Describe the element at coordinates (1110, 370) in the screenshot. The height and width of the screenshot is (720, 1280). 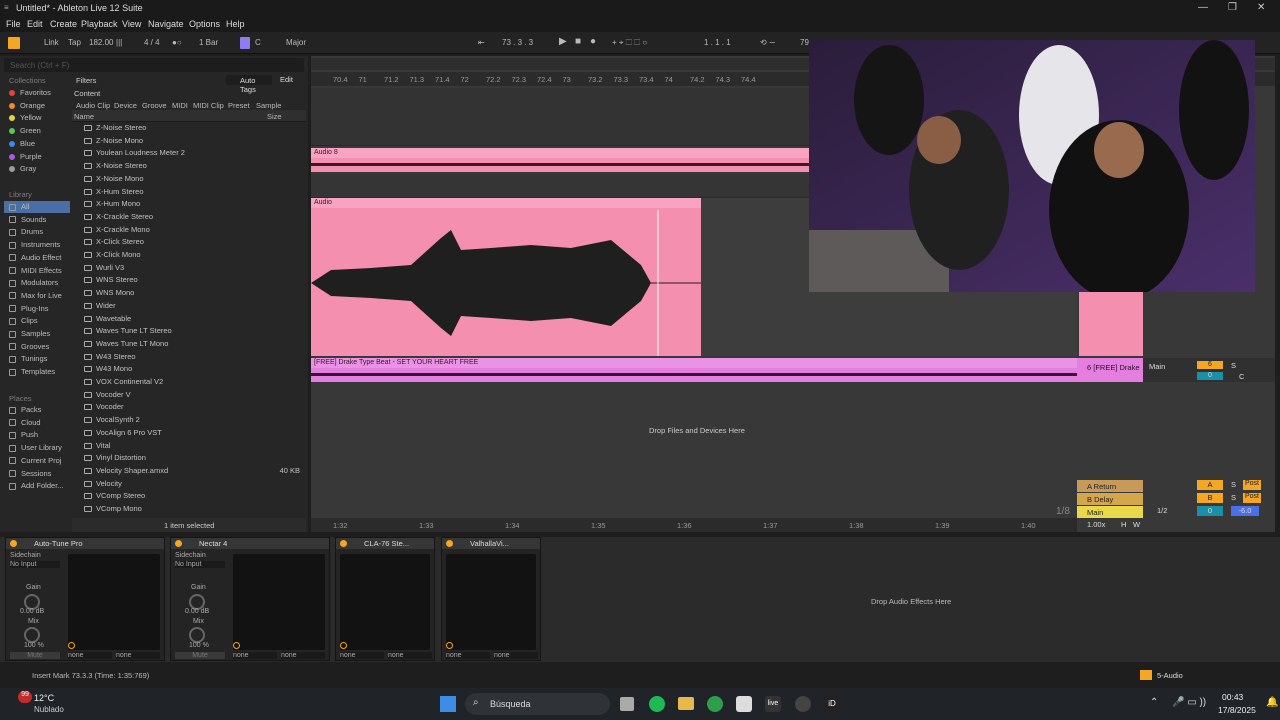
I see `track-name: 6 [FREE] Drake` at that location.